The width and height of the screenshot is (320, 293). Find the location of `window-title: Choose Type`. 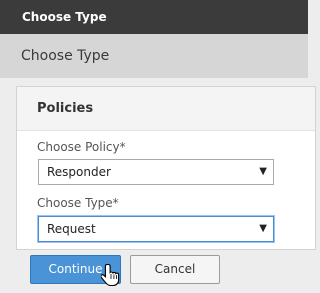

window-title: Choose Type is located at coordinates (64, 17).